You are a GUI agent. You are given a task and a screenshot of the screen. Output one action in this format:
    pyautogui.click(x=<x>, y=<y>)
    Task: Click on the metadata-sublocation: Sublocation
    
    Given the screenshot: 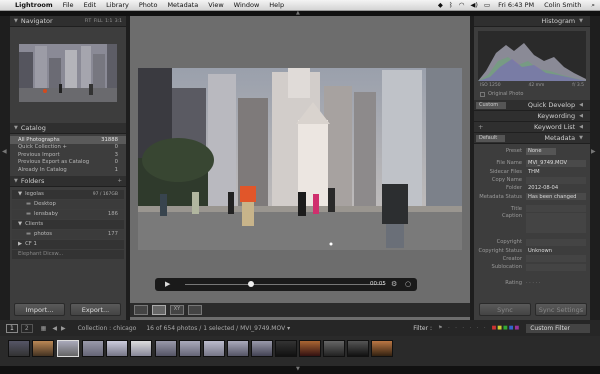 What is the action you would take?
    pyautogui.click(x=532, y=267)
    